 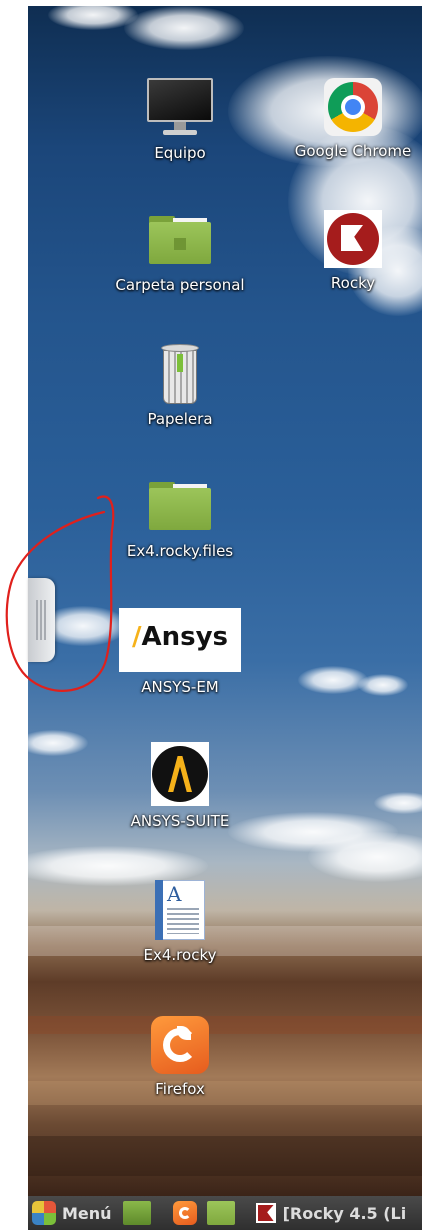 I want to click on desktop-icon-label: ANSYS-EM, so click(x=180, y=687).